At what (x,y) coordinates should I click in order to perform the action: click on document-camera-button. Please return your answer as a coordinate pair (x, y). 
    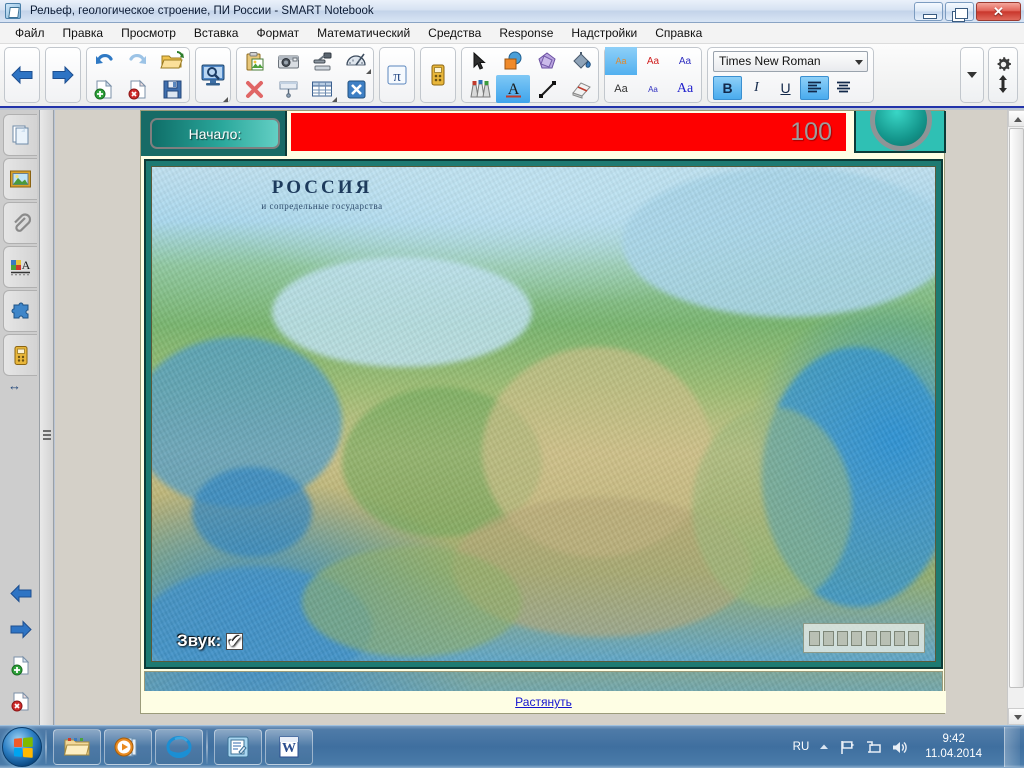
    Looking at the image, I should click on (322, 61).